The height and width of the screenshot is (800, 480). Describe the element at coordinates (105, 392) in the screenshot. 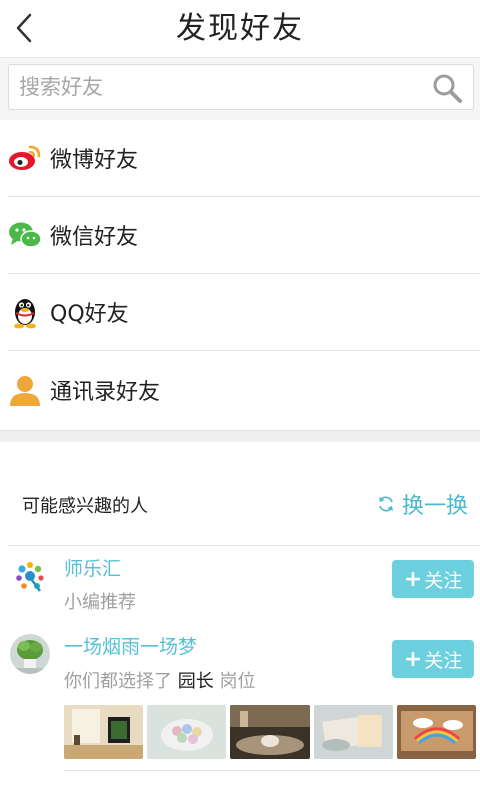

I see `list-item-label: 通讯录好友` at that location.